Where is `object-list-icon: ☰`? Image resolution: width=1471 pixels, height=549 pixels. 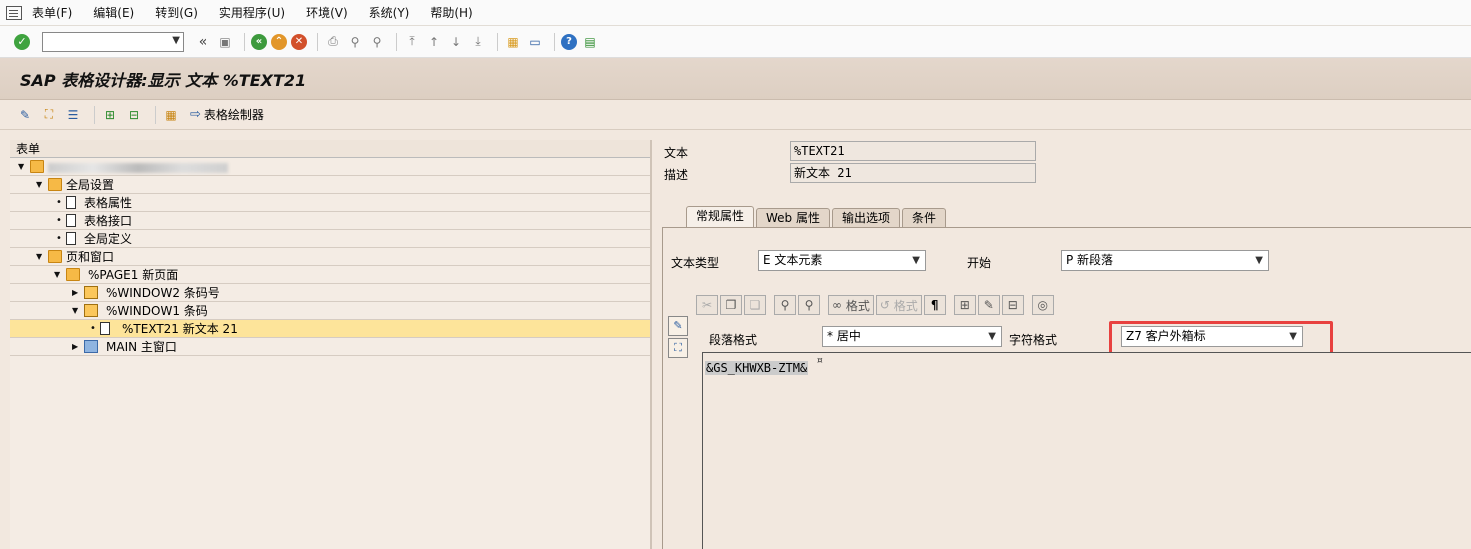 object-list-icon: ☰ is located at coordinates (73, 115).